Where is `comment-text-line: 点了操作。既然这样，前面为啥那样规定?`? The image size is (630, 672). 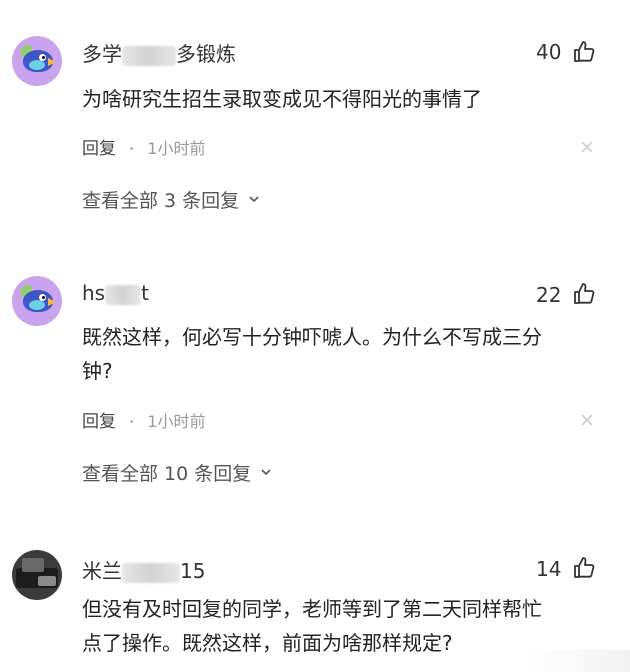 comment-text-line: 点了操作。既然这样，前面为啥那样规定? is located at coordinates (267, 643).